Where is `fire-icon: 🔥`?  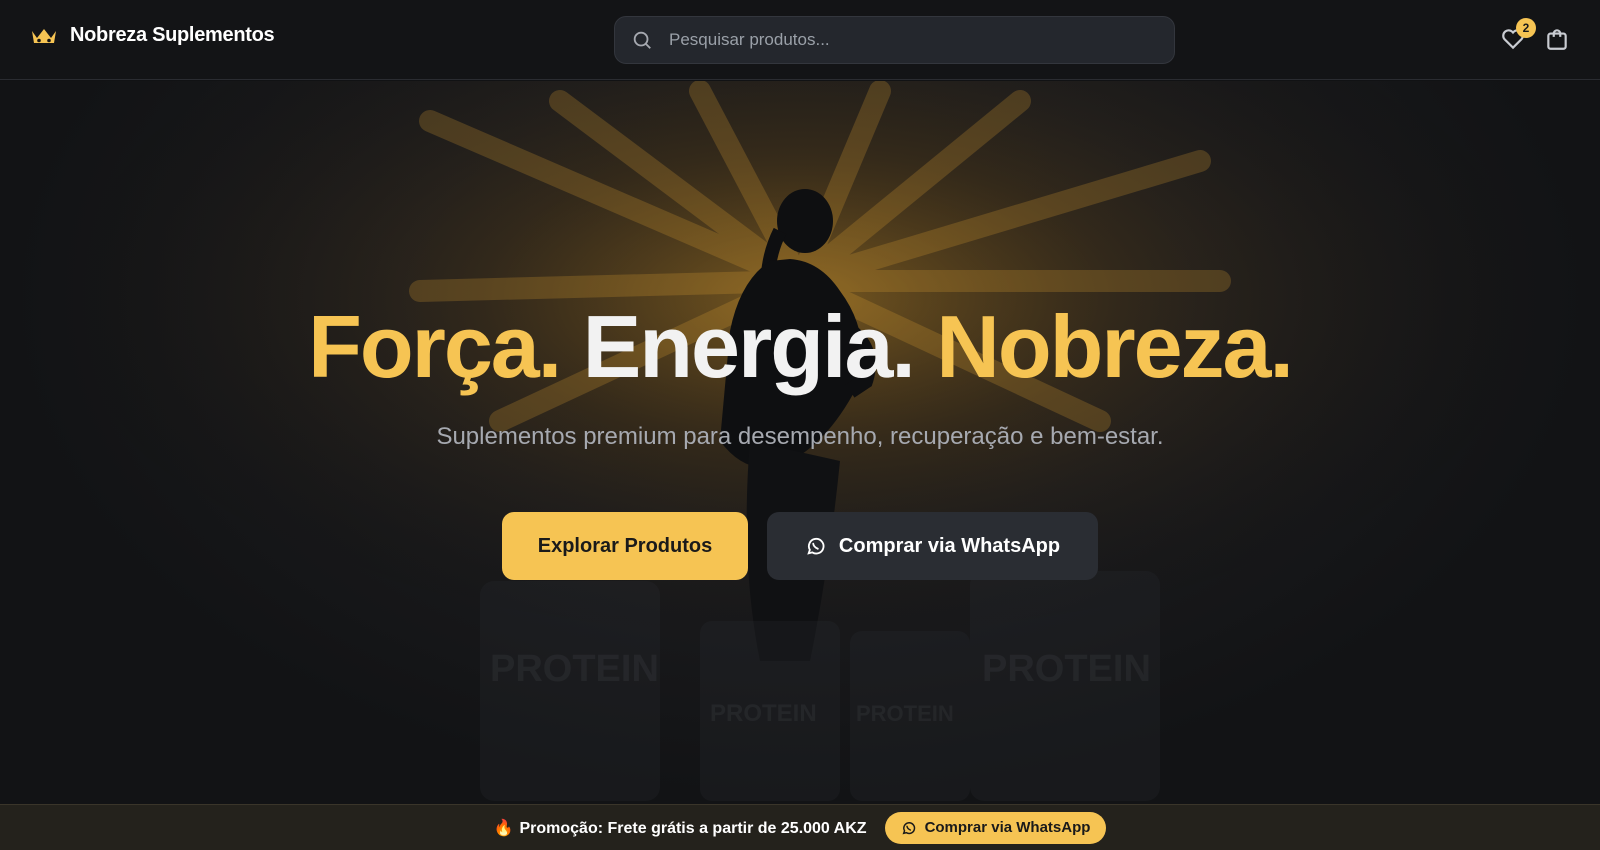
fire-icon: 🔥 is located at coordinates (503, 828).